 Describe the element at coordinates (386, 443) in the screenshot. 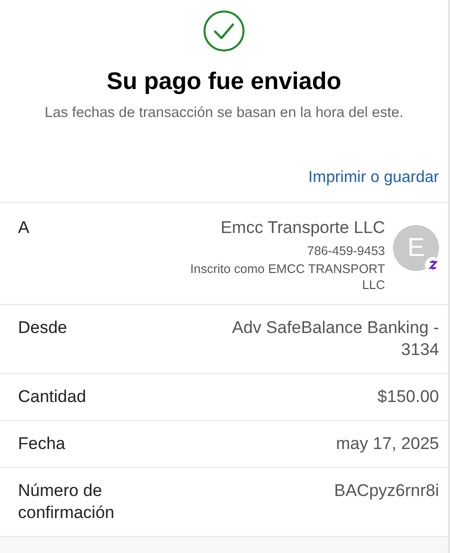

I see `row-value: may 17, 2025` at that location.